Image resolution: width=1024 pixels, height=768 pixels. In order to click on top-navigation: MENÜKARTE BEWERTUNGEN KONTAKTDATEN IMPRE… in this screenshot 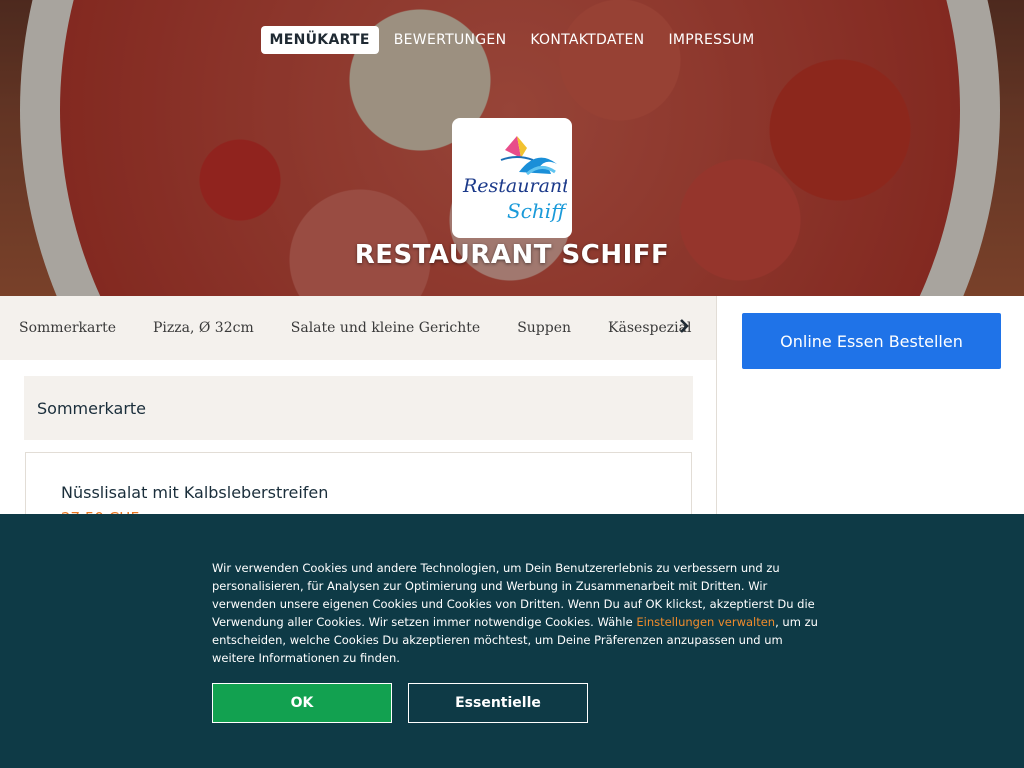, I will do `click(512, 40)`.